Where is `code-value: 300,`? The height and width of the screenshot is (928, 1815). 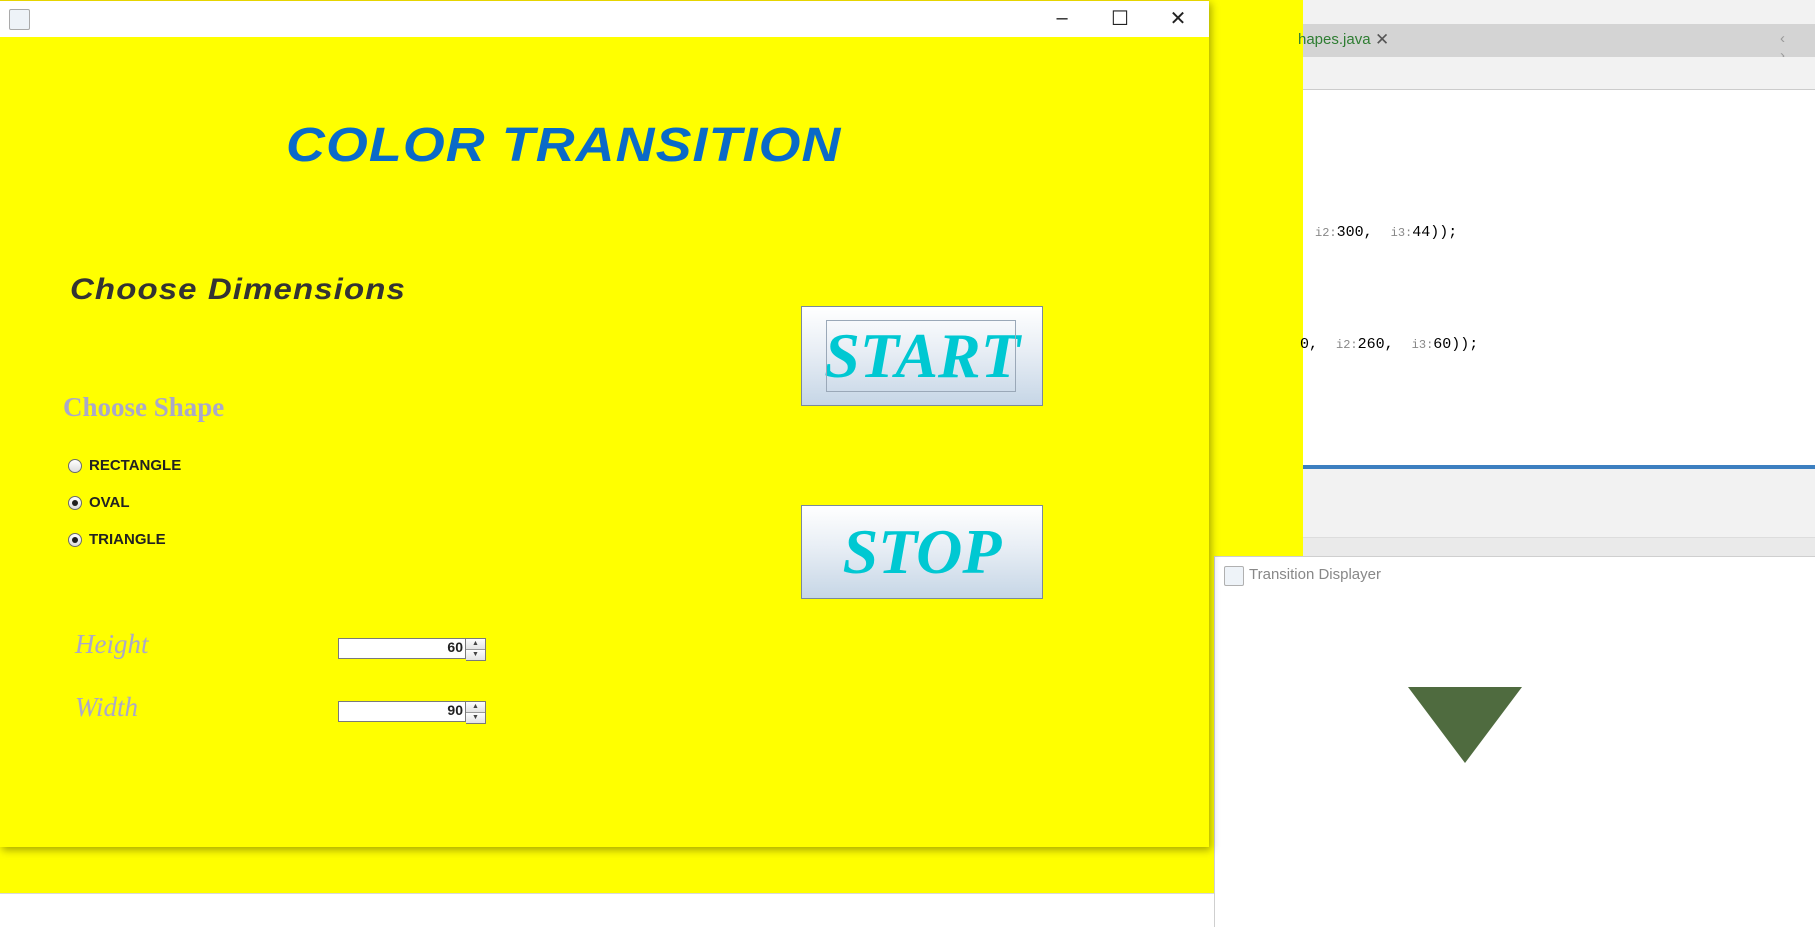
code-value: 300, is located at coordinates (1354, 232).